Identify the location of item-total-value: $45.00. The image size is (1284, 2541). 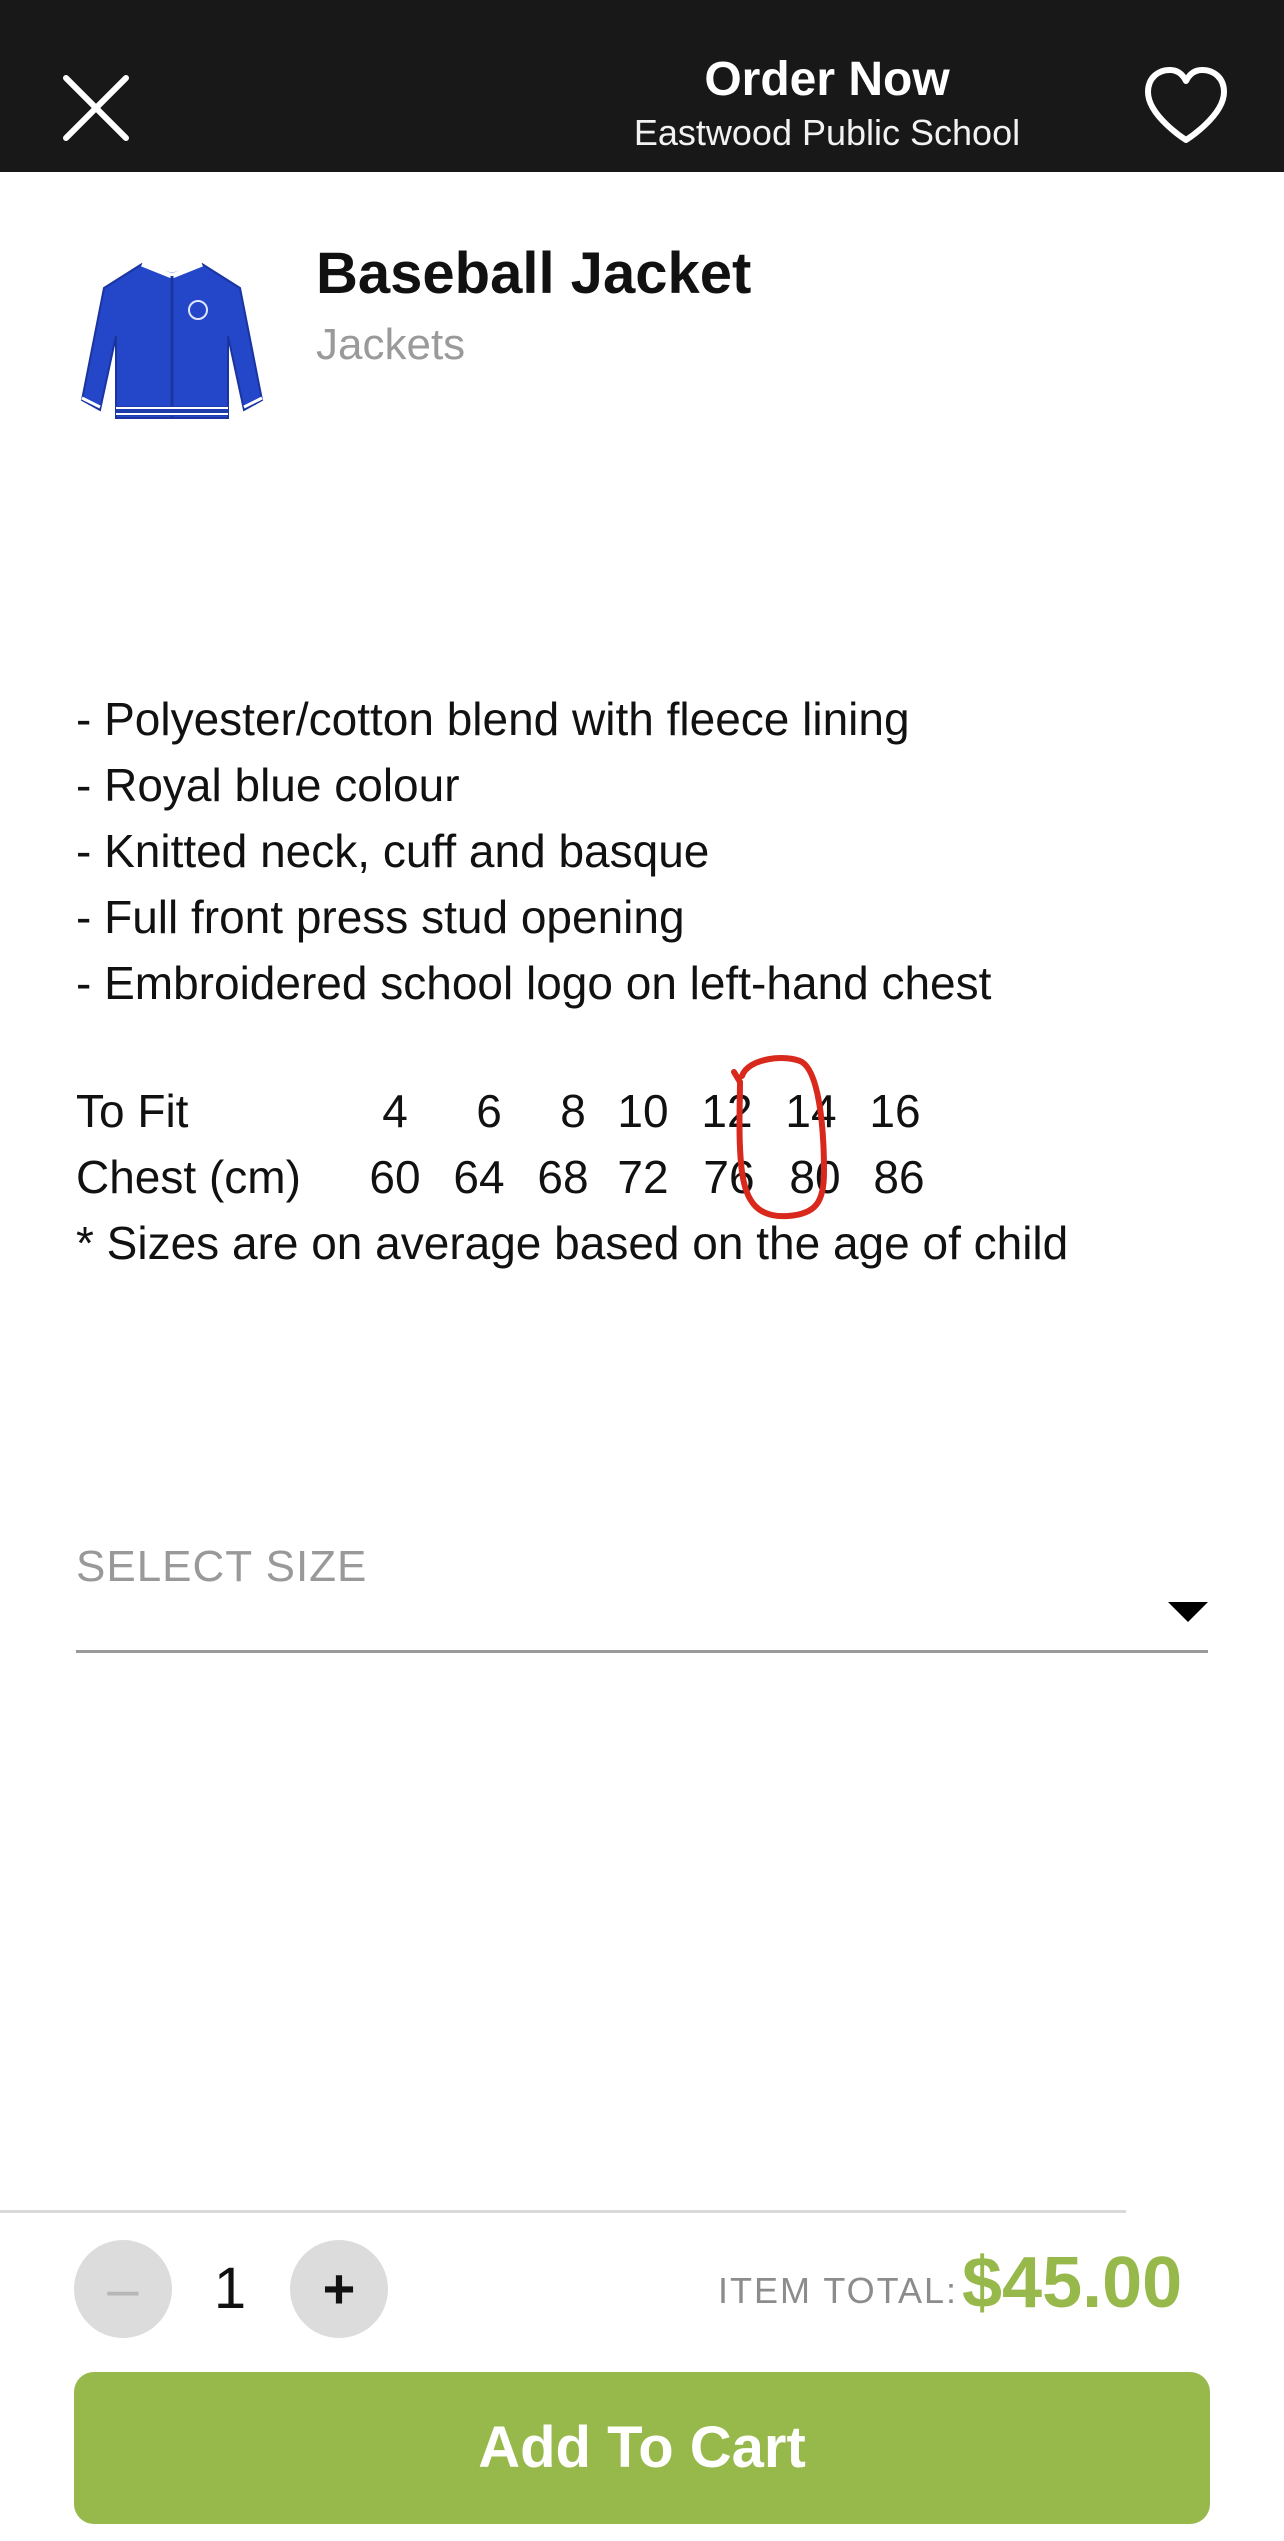
(1072, 2283).